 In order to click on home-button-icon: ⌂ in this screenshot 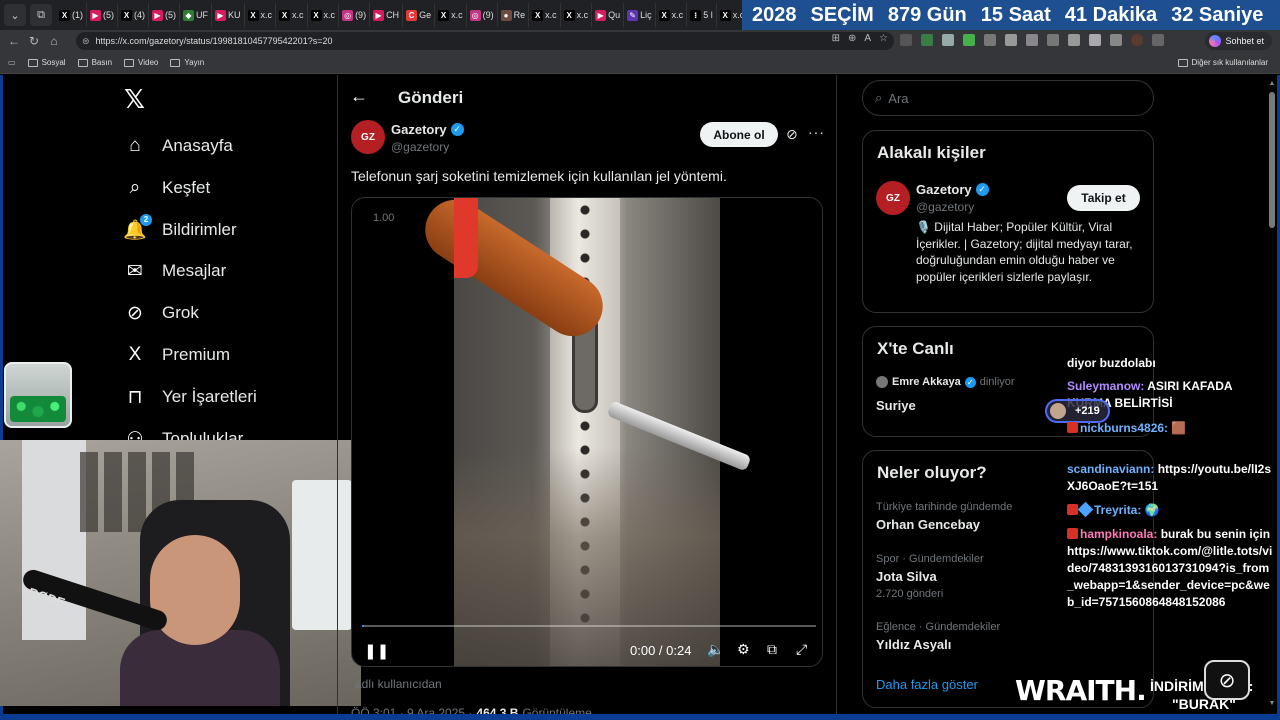, I will do `click(54, 41)`.